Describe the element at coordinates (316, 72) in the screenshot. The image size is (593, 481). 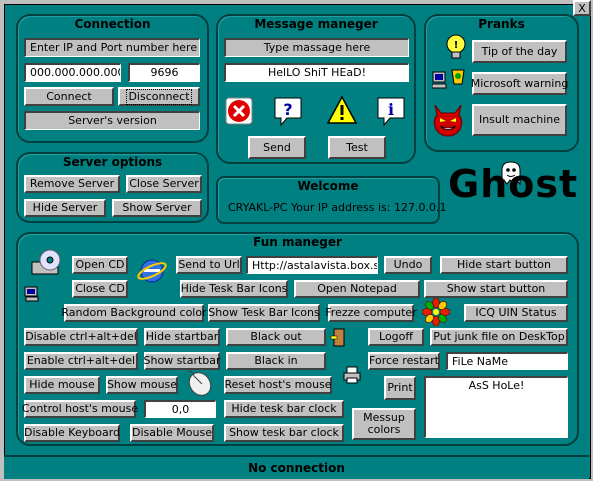
I see `message-input: HelLO ShiT HEaD!` at that location.